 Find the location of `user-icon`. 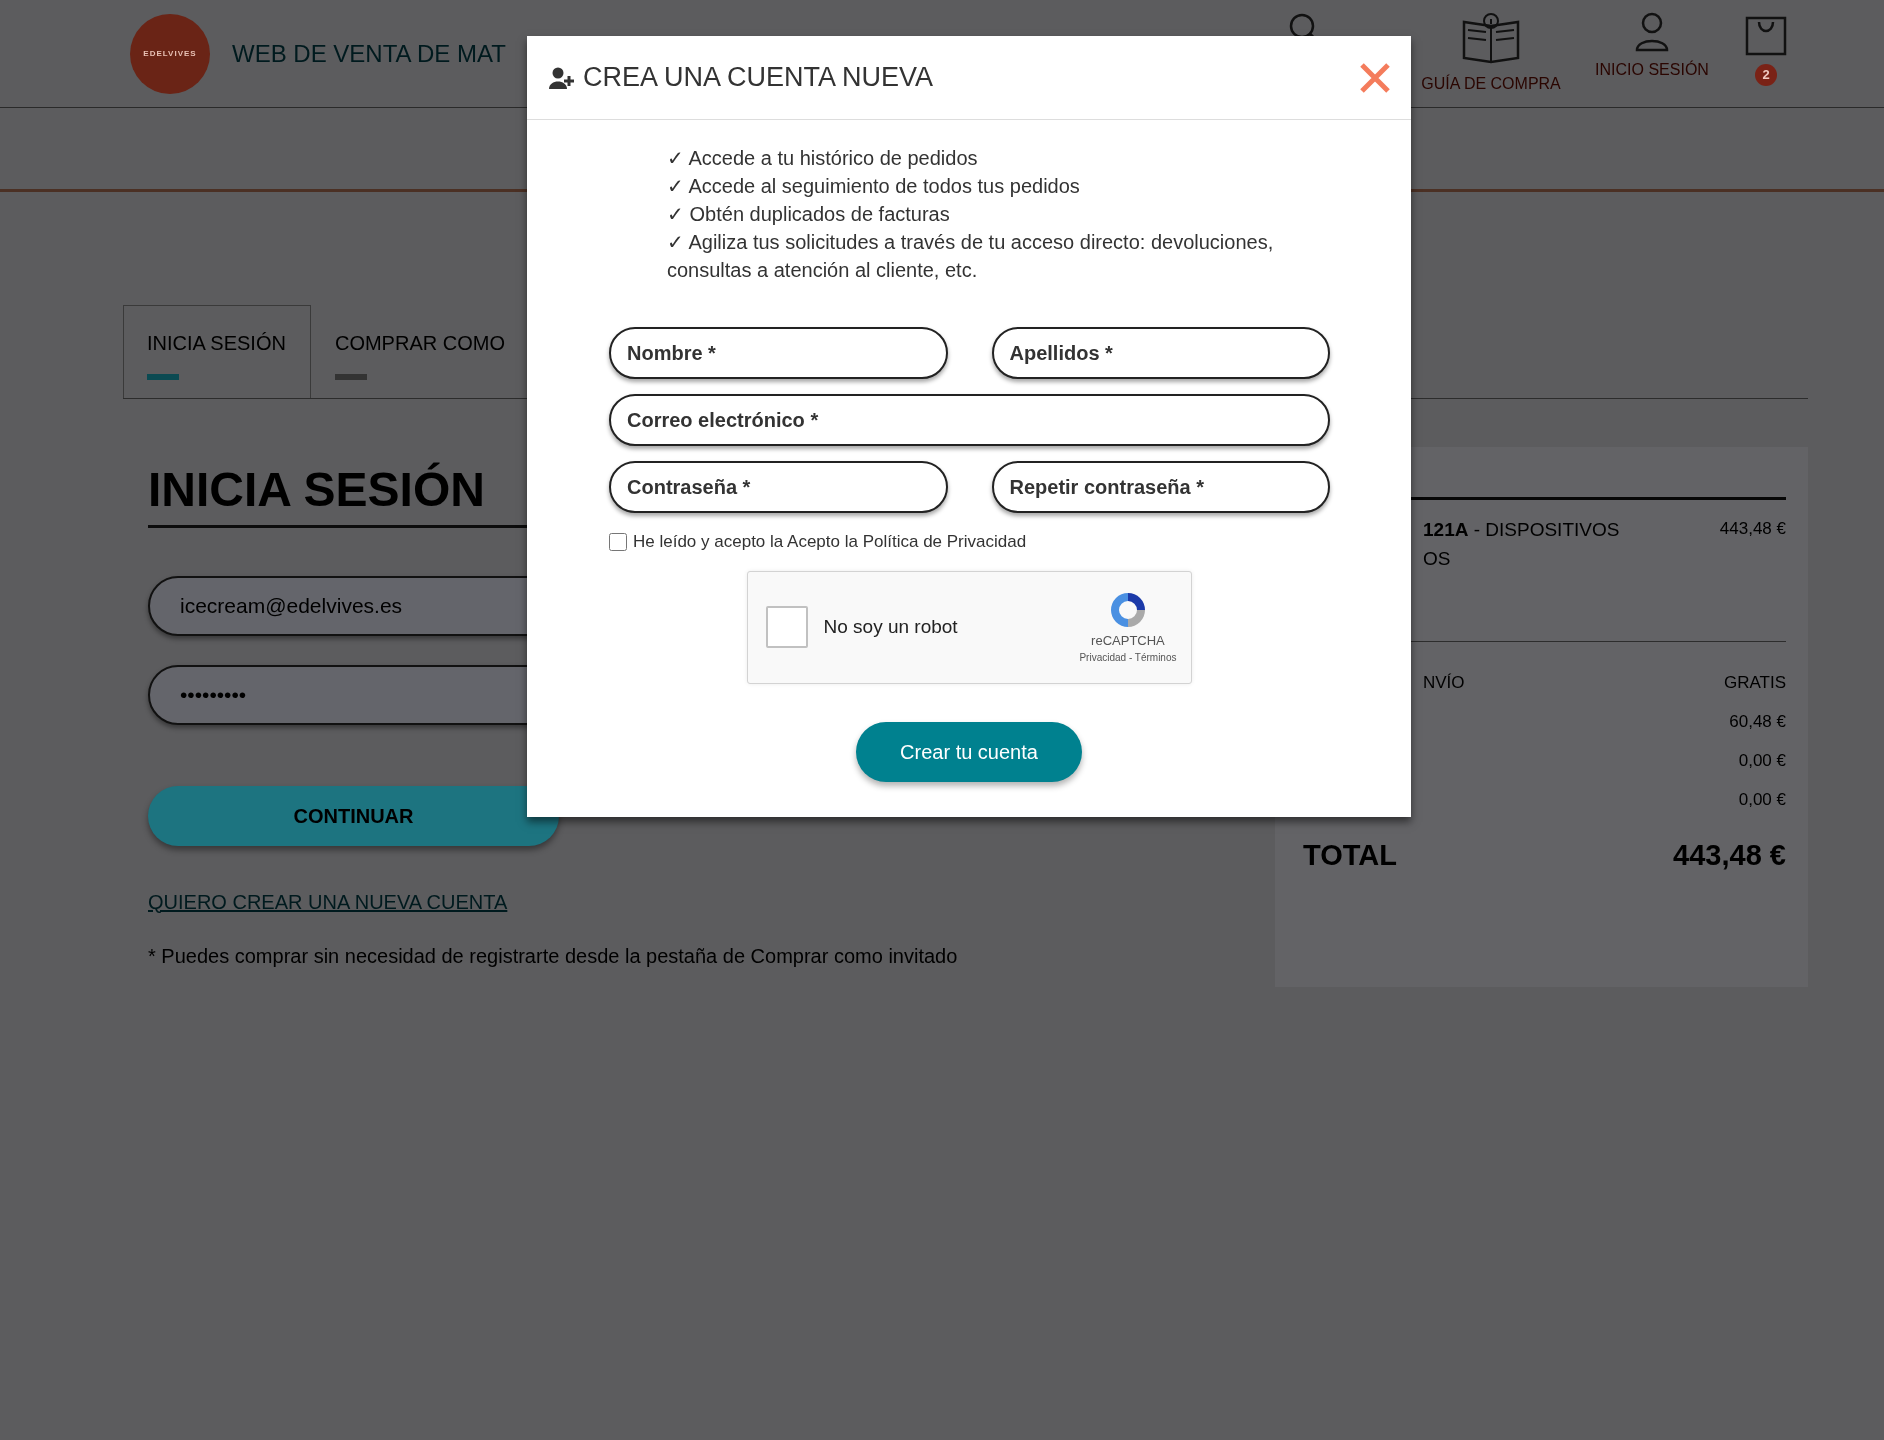

user-icon is located at coordinates (1652, 31).